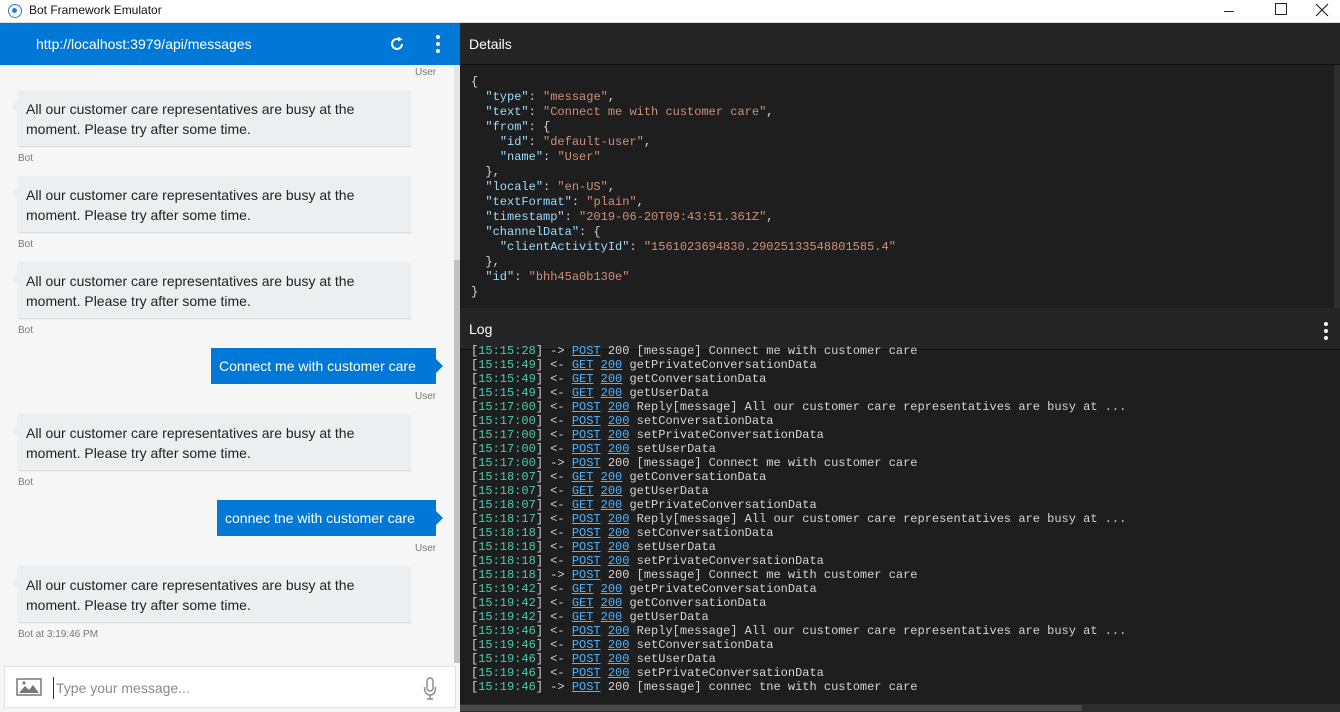 The width and height of the screenshot is (1340, 712). I want to click on log-message: setPrivateConversationData, so click(730, 561).